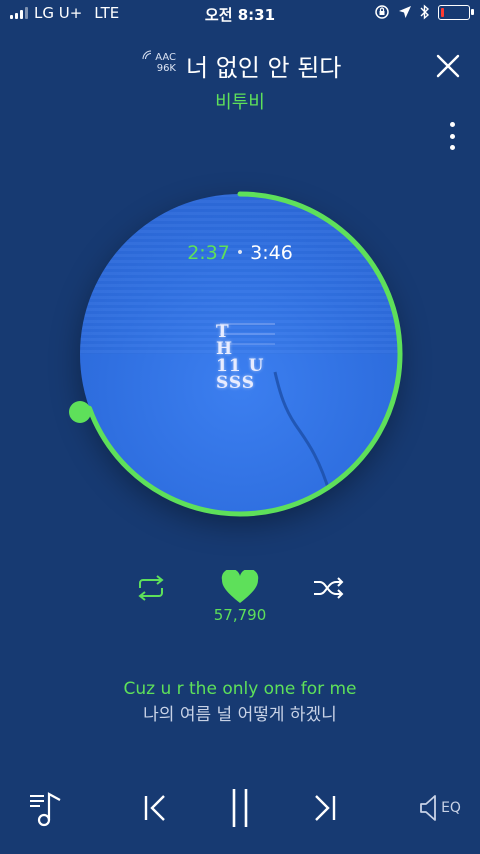  I want to click on next-icon, so click(325, 808).